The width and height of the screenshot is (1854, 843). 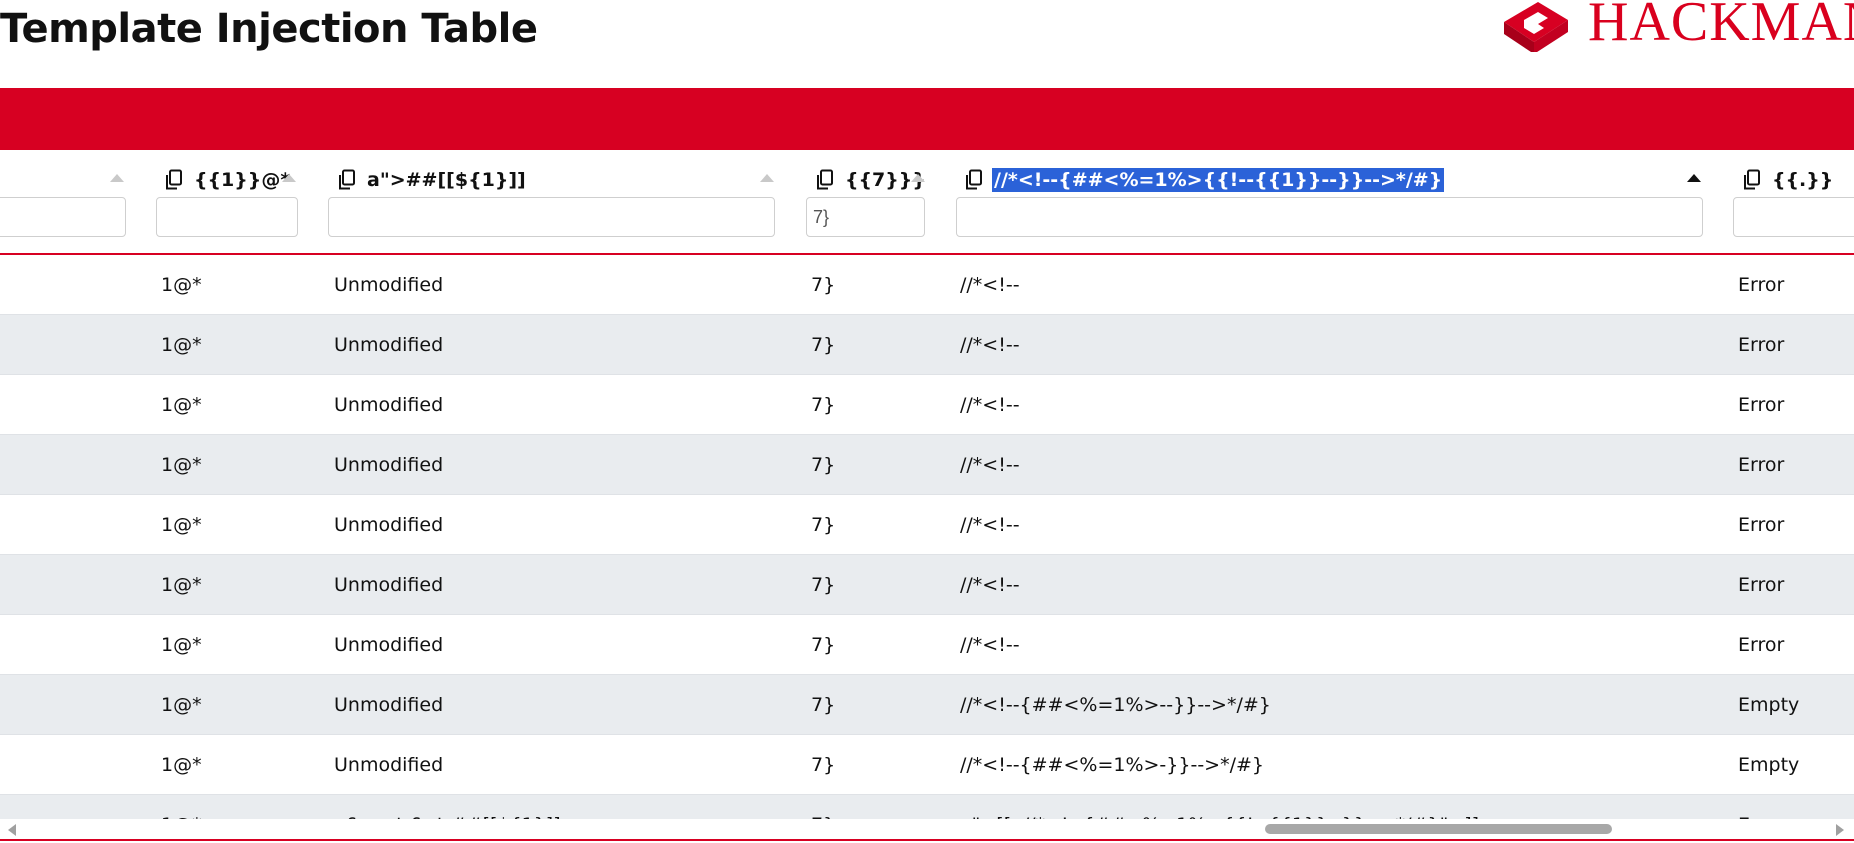 I want to click on column-header-6: {{.}}, so click(x=1788, y=180).